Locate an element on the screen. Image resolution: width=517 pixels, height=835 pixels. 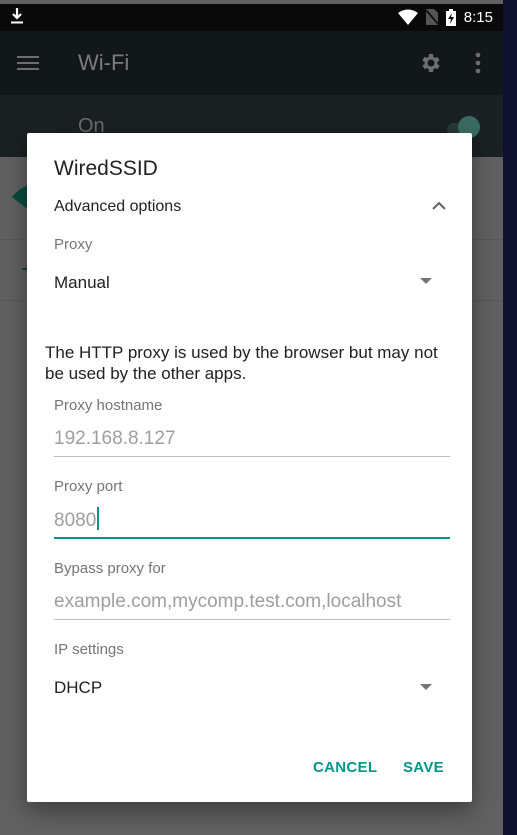
chevron-up-icon is located at coordinates (439, 205).